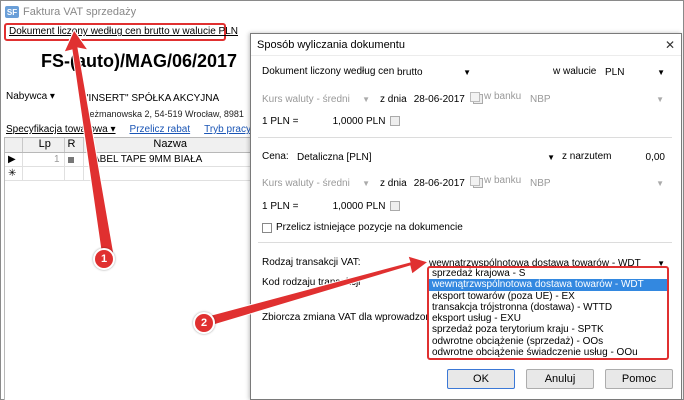 This screenshot has height=400, width=684. What do you see at coordinates (393, 99) in the screenshot?
I see `rate1-date-label: z dnia` at bounding box center [393, 99].